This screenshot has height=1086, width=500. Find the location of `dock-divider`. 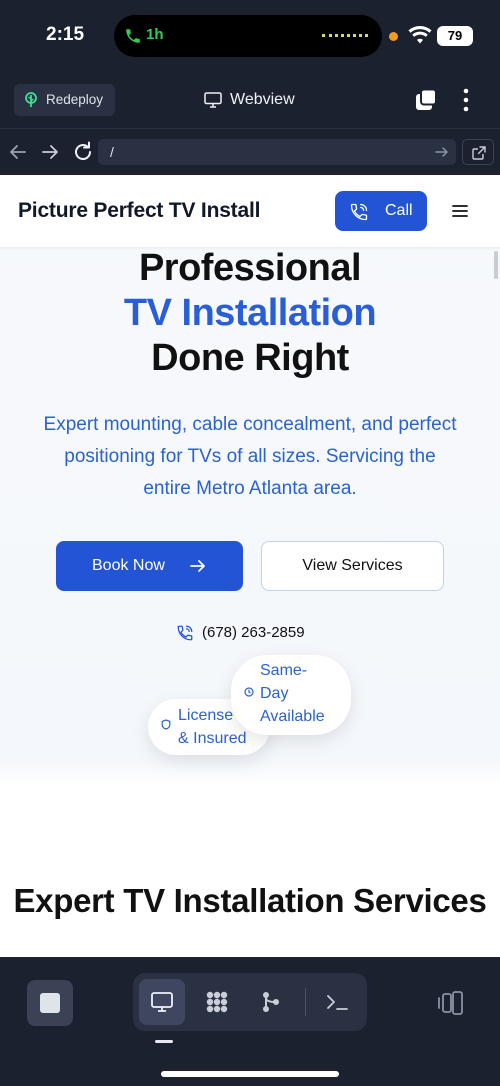

dock-divider is located at coordinates (305, 1002).